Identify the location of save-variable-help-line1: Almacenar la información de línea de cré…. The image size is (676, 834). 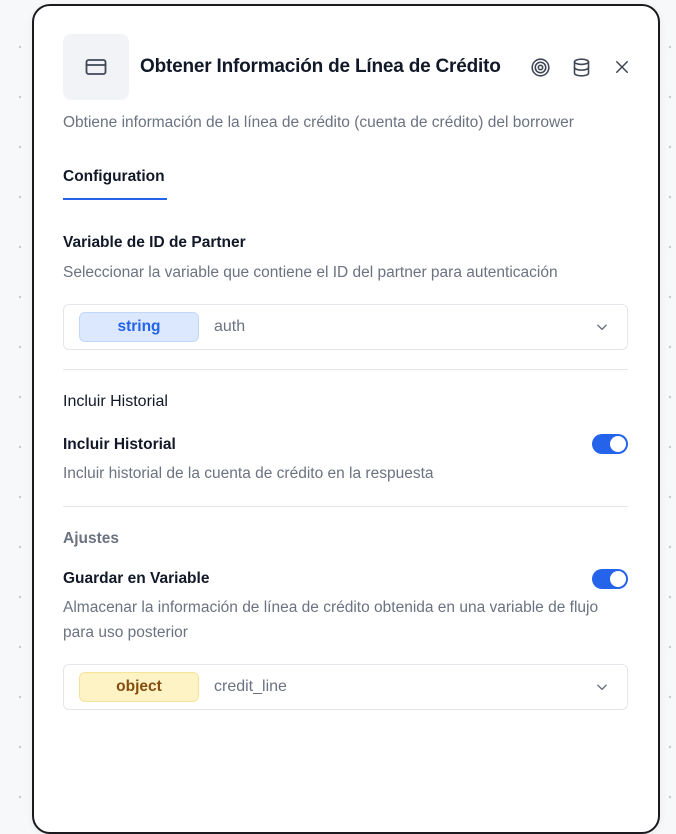
(331, 607).